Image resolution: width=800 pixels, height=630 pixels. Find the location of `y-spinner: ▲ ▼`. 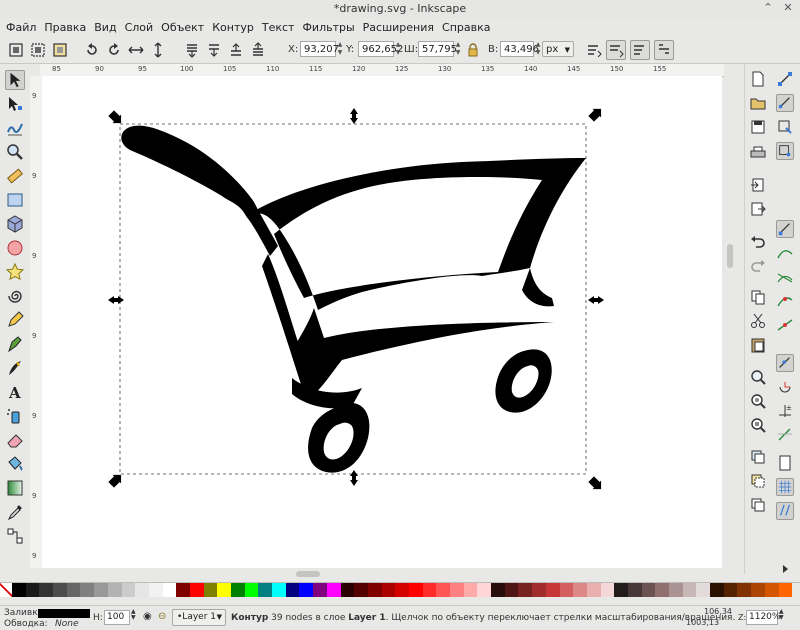

y-spinner: ▲ ▼ is located at coordinates (398, 49).